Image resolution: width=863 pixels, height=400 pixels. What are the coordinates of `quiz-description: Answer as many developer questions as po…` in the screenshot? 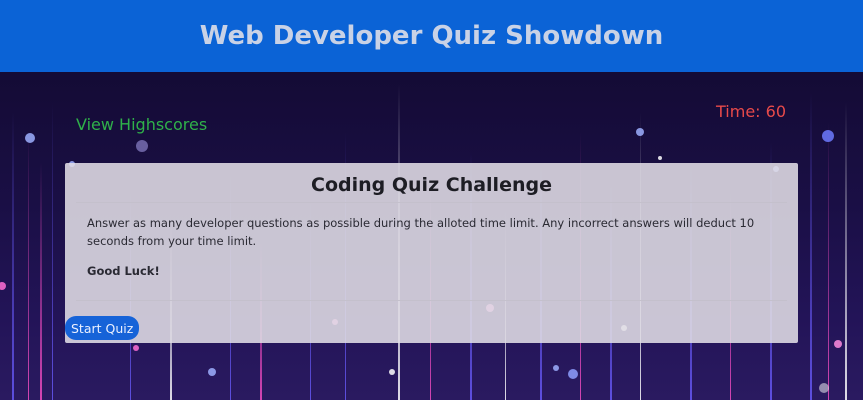 It's located at (421, 232).